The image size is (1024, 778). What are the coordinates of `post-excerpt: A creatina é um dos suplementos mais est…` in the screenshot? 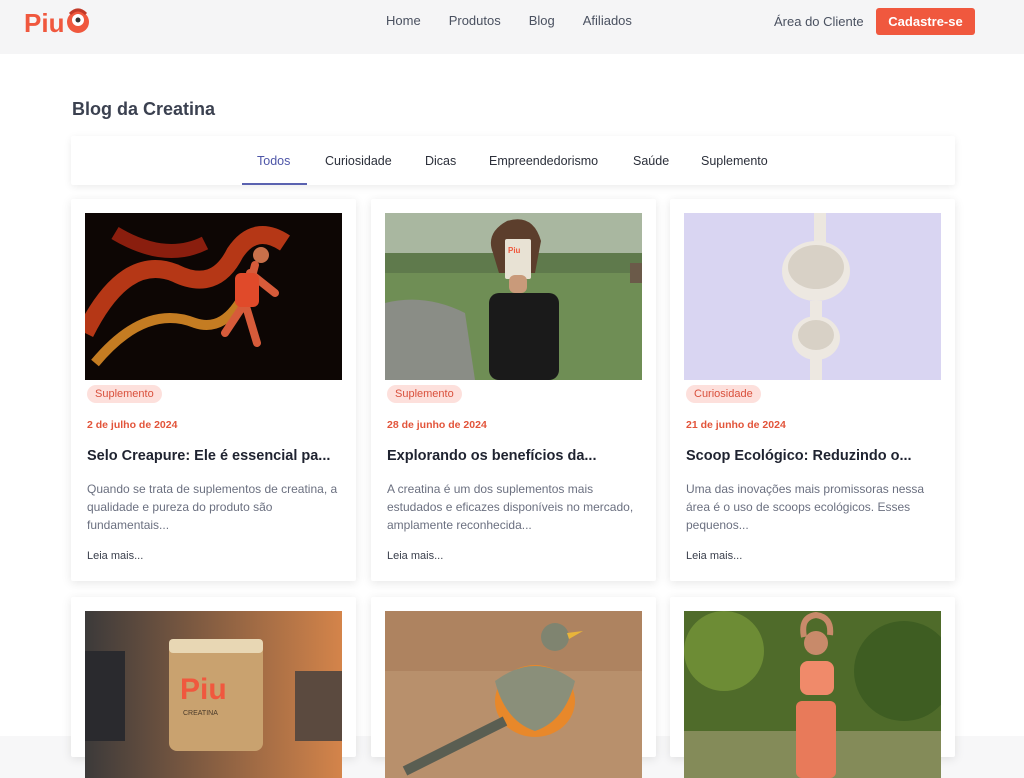 It's located at (510, 507).